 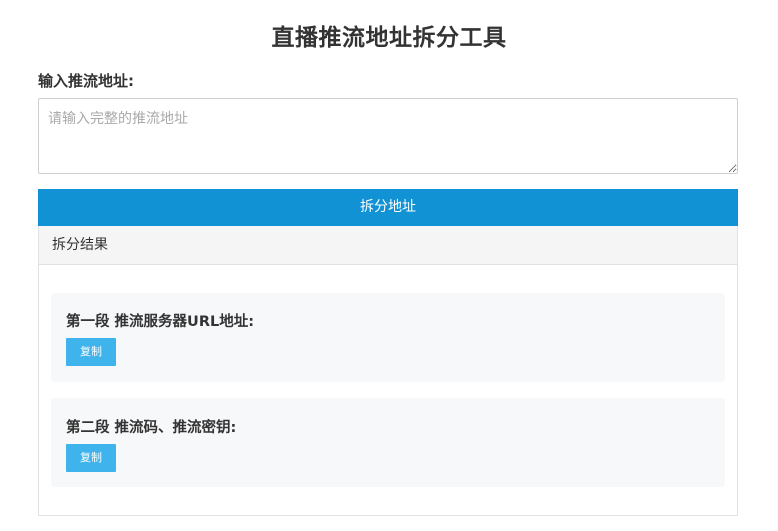 I want to click on segment-title-stream-key: 第二段 推流码、推流密钥:, so click(x=151, y=428).